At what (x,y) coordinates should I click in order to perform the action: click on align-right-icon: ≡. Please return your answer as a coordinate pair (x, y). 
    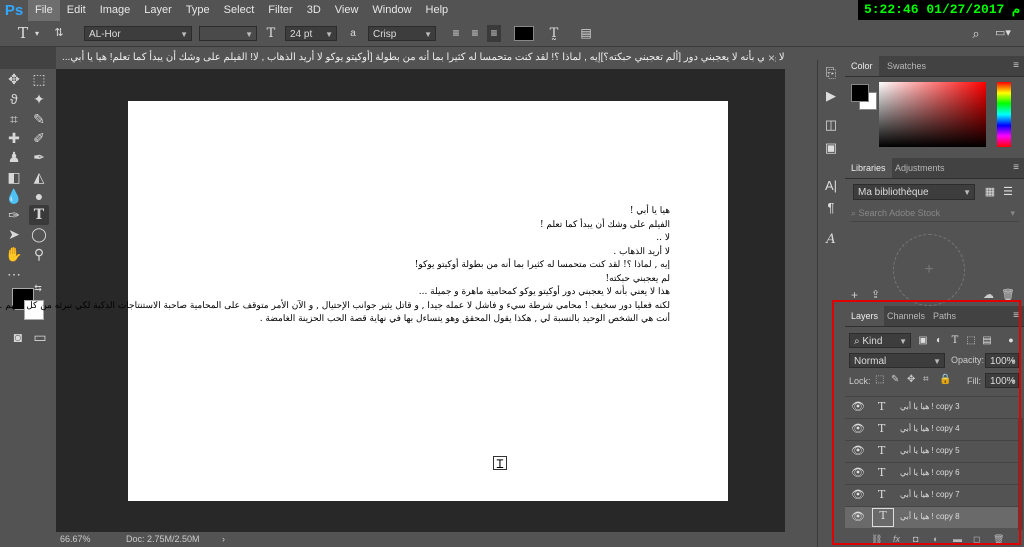
    Looking at the image, I should click on (494, 33).